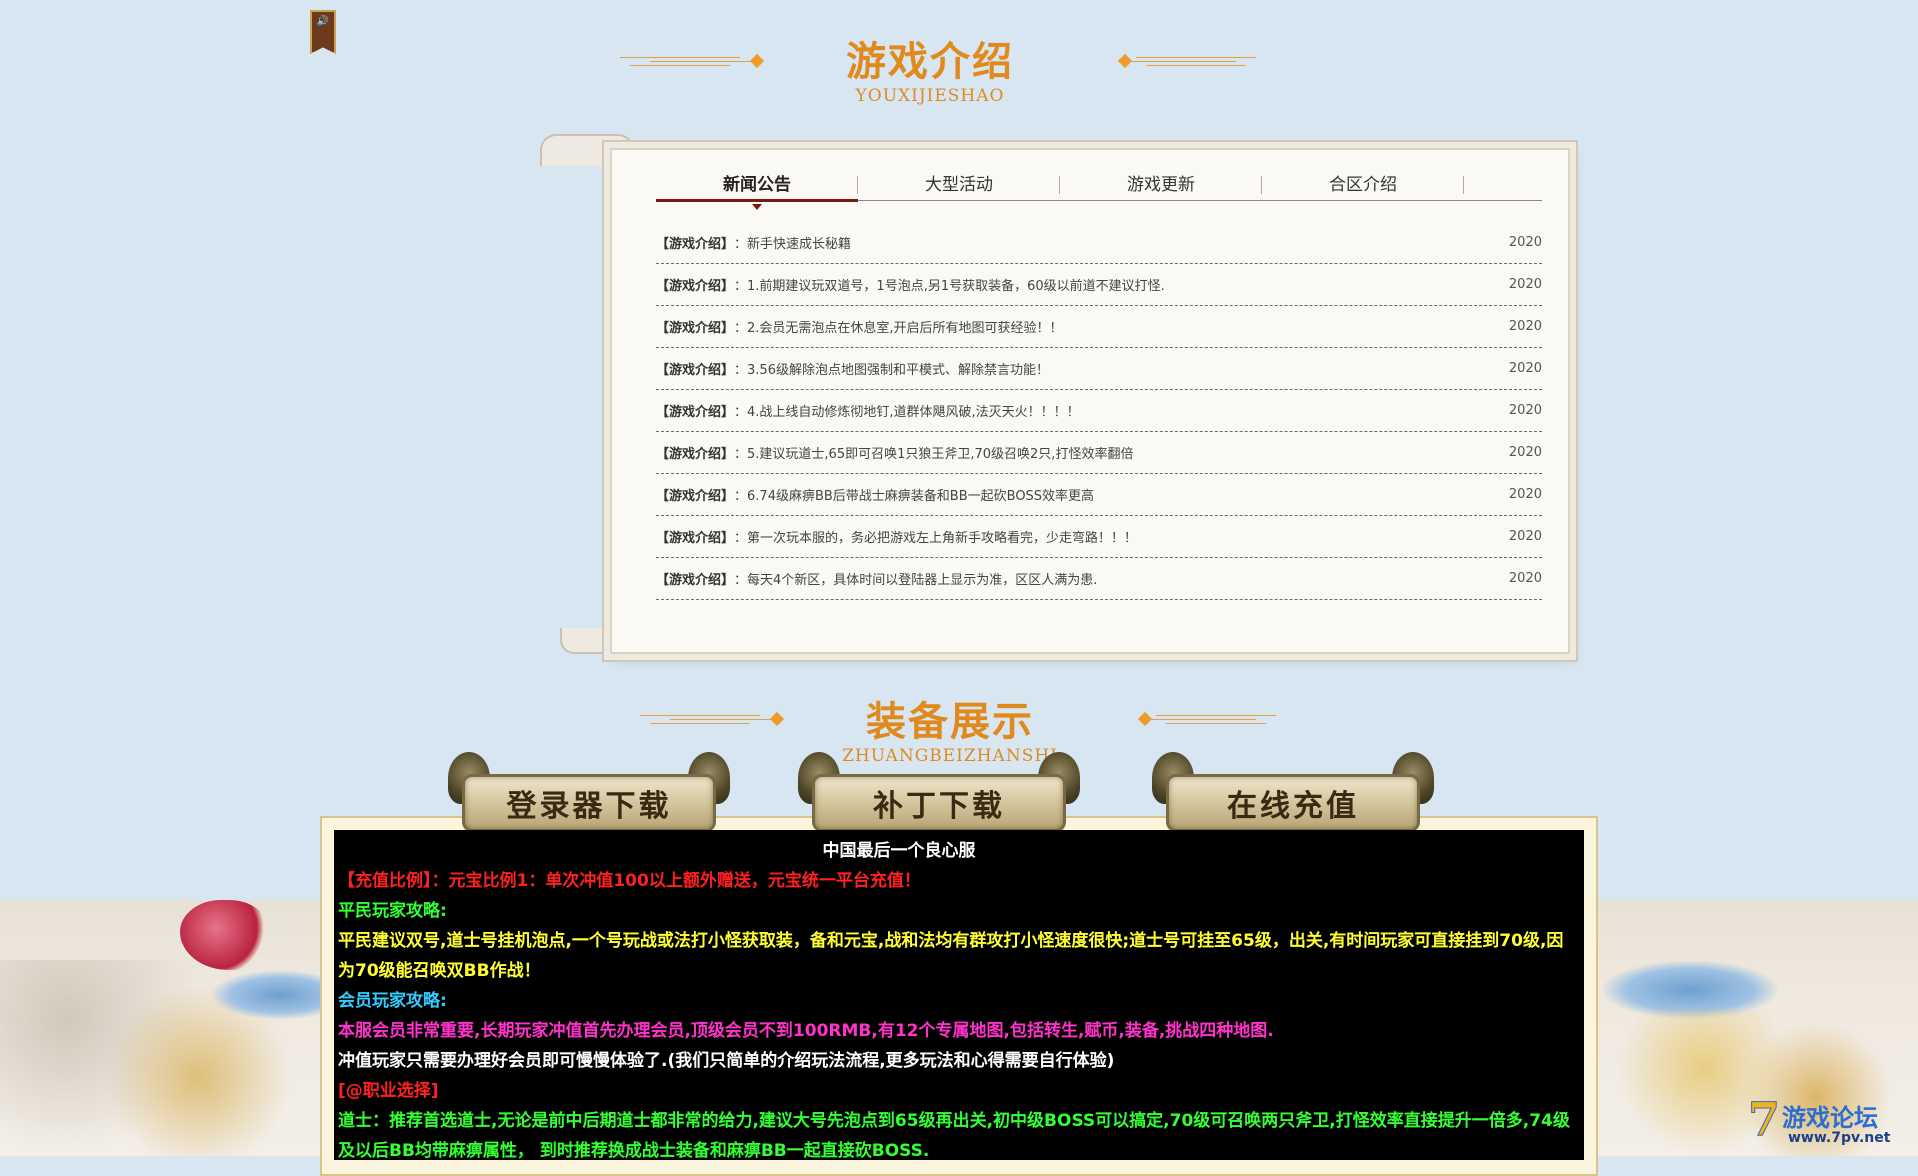  I want to click on section-header-intro: 游戏介绍 YOUXIJIESHAO, so click(930, 72).